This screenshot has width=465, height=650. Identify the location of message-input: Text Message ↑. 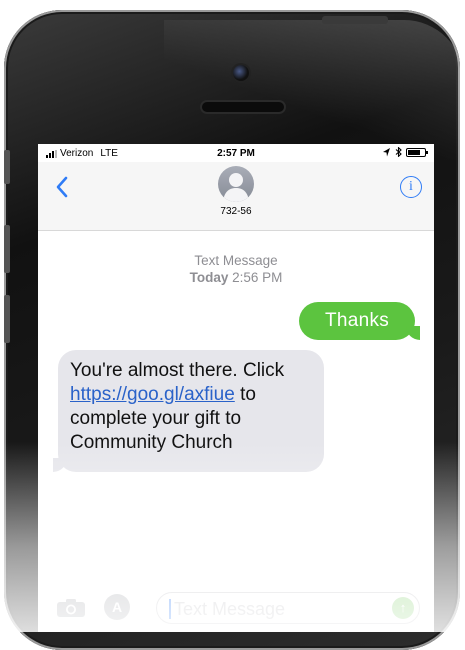
(288, 608).